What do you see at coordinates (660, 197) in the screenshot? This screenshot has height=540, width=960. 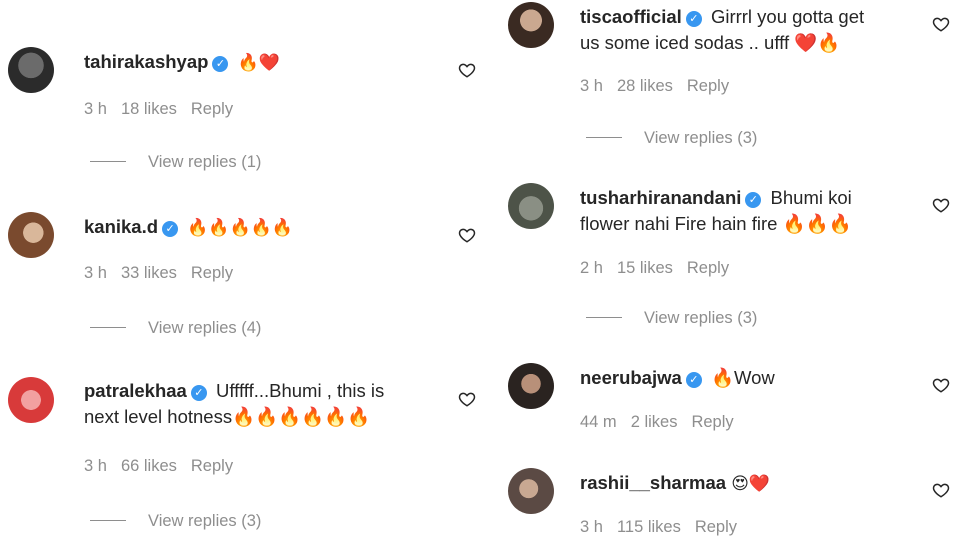 I see `username: tusharhiranandani` at bounding box center [660, 197].